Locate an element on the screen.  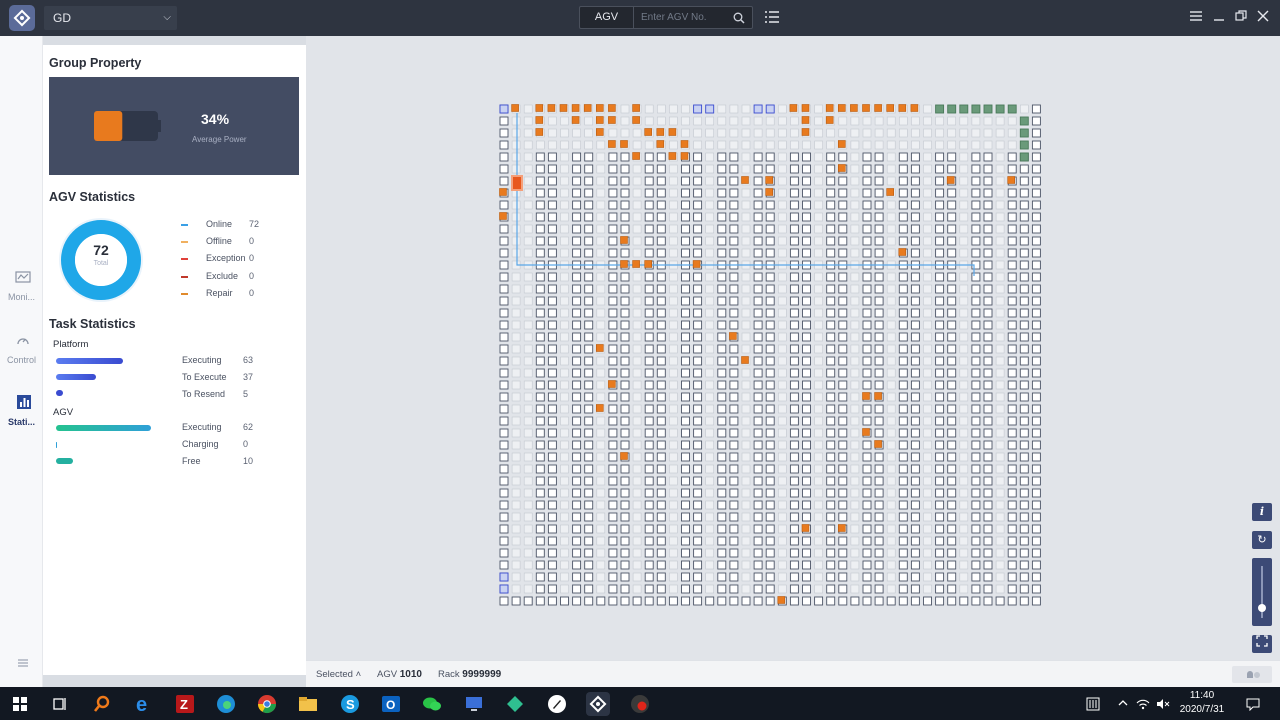
legend-value: 0 is located at coordinates (252, 258).